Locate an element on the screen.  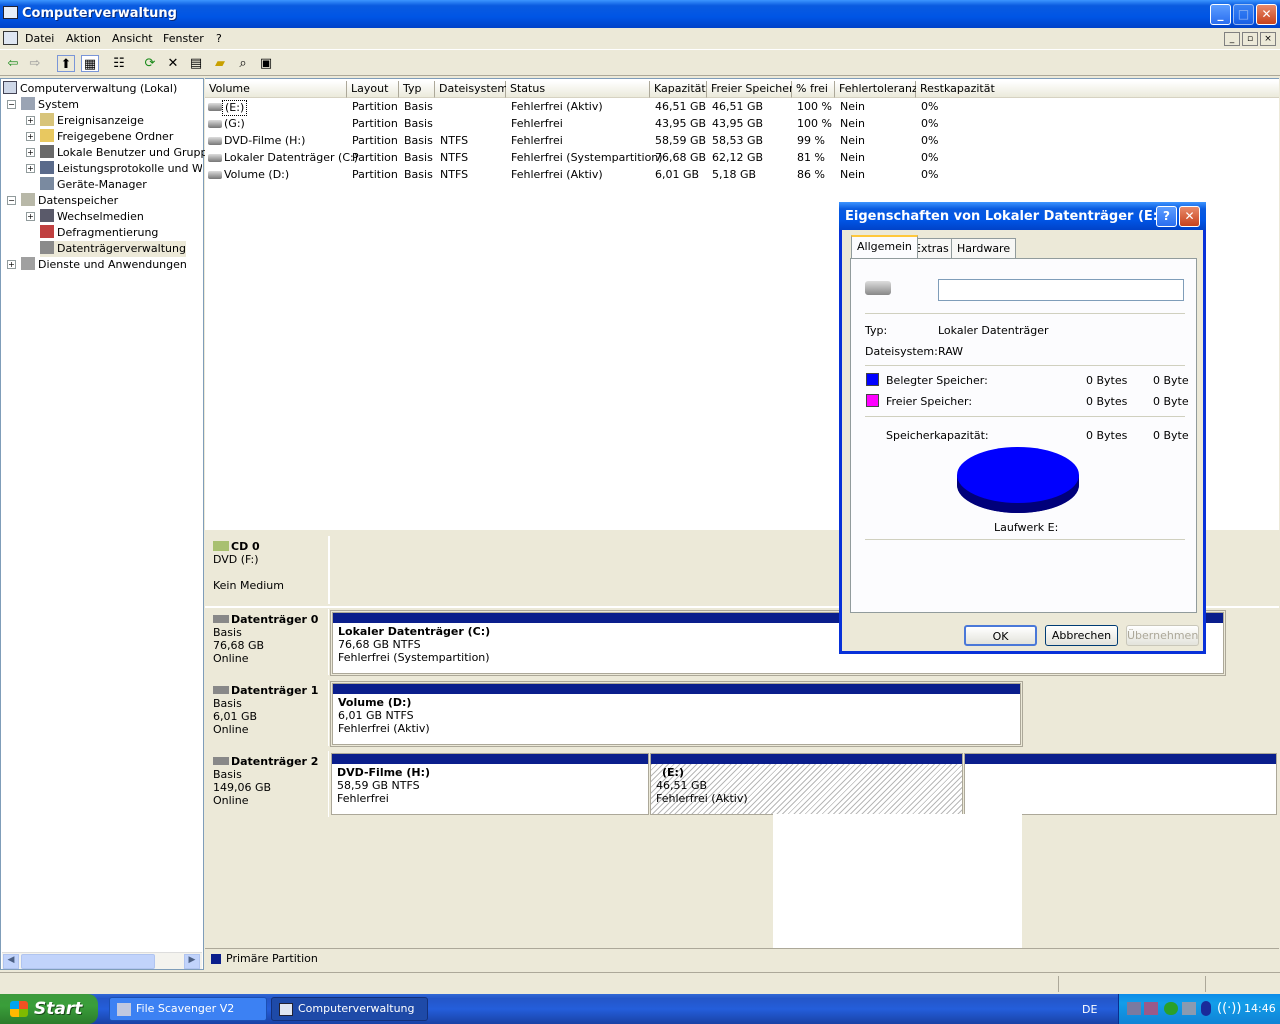
partition-g is located at coordinates (1120, 784).